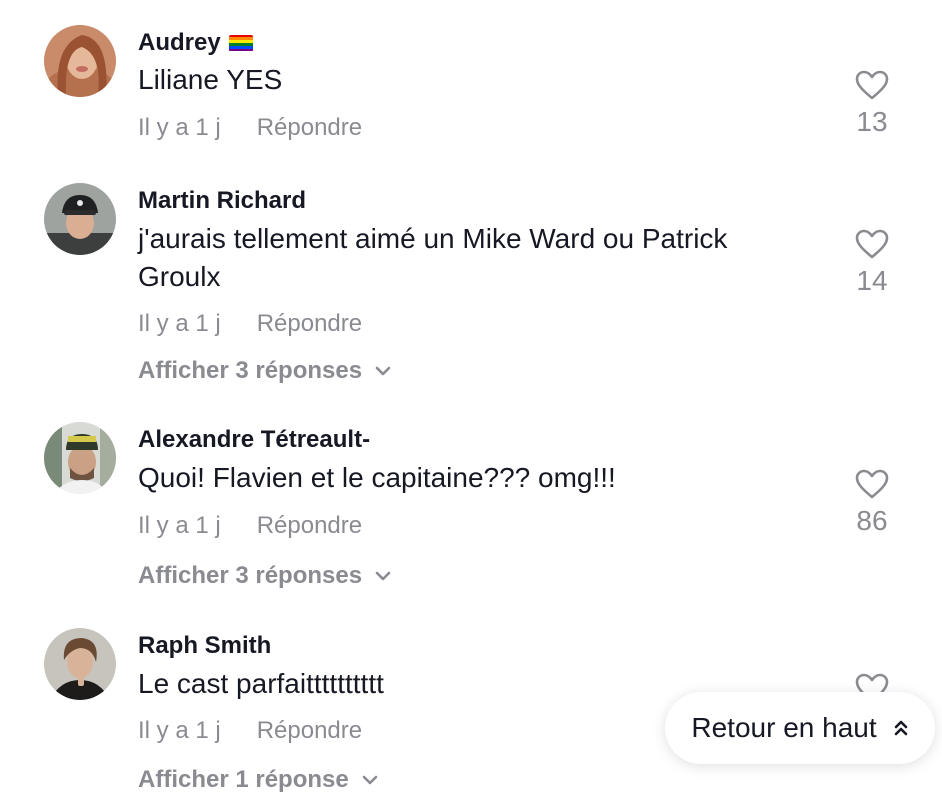  I want to click on back-to-top-label: Retour en haut, so click(784, 727).